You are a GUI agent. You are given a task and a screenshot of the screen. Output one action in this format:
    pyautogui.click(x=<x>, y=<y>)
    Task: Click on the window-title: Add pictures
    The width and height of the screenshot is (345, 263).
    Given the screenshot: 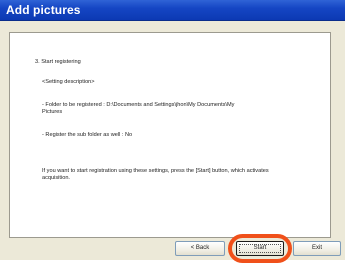 What is the action you would take?
    pyautogui.click(x=43, y=10)
    